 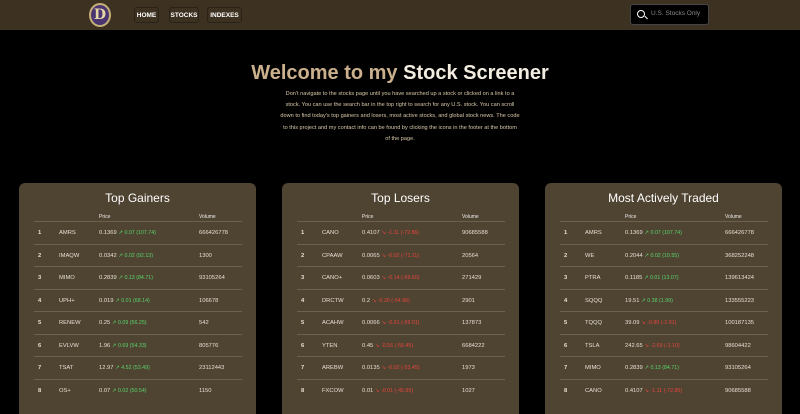 What do you see at coordinates (138, 390) in the screenshot?
I see `stock-row: 8 OS+ 0.07 ↗ 0.02 (50.54) 1150` at bounding box center [138, 390].